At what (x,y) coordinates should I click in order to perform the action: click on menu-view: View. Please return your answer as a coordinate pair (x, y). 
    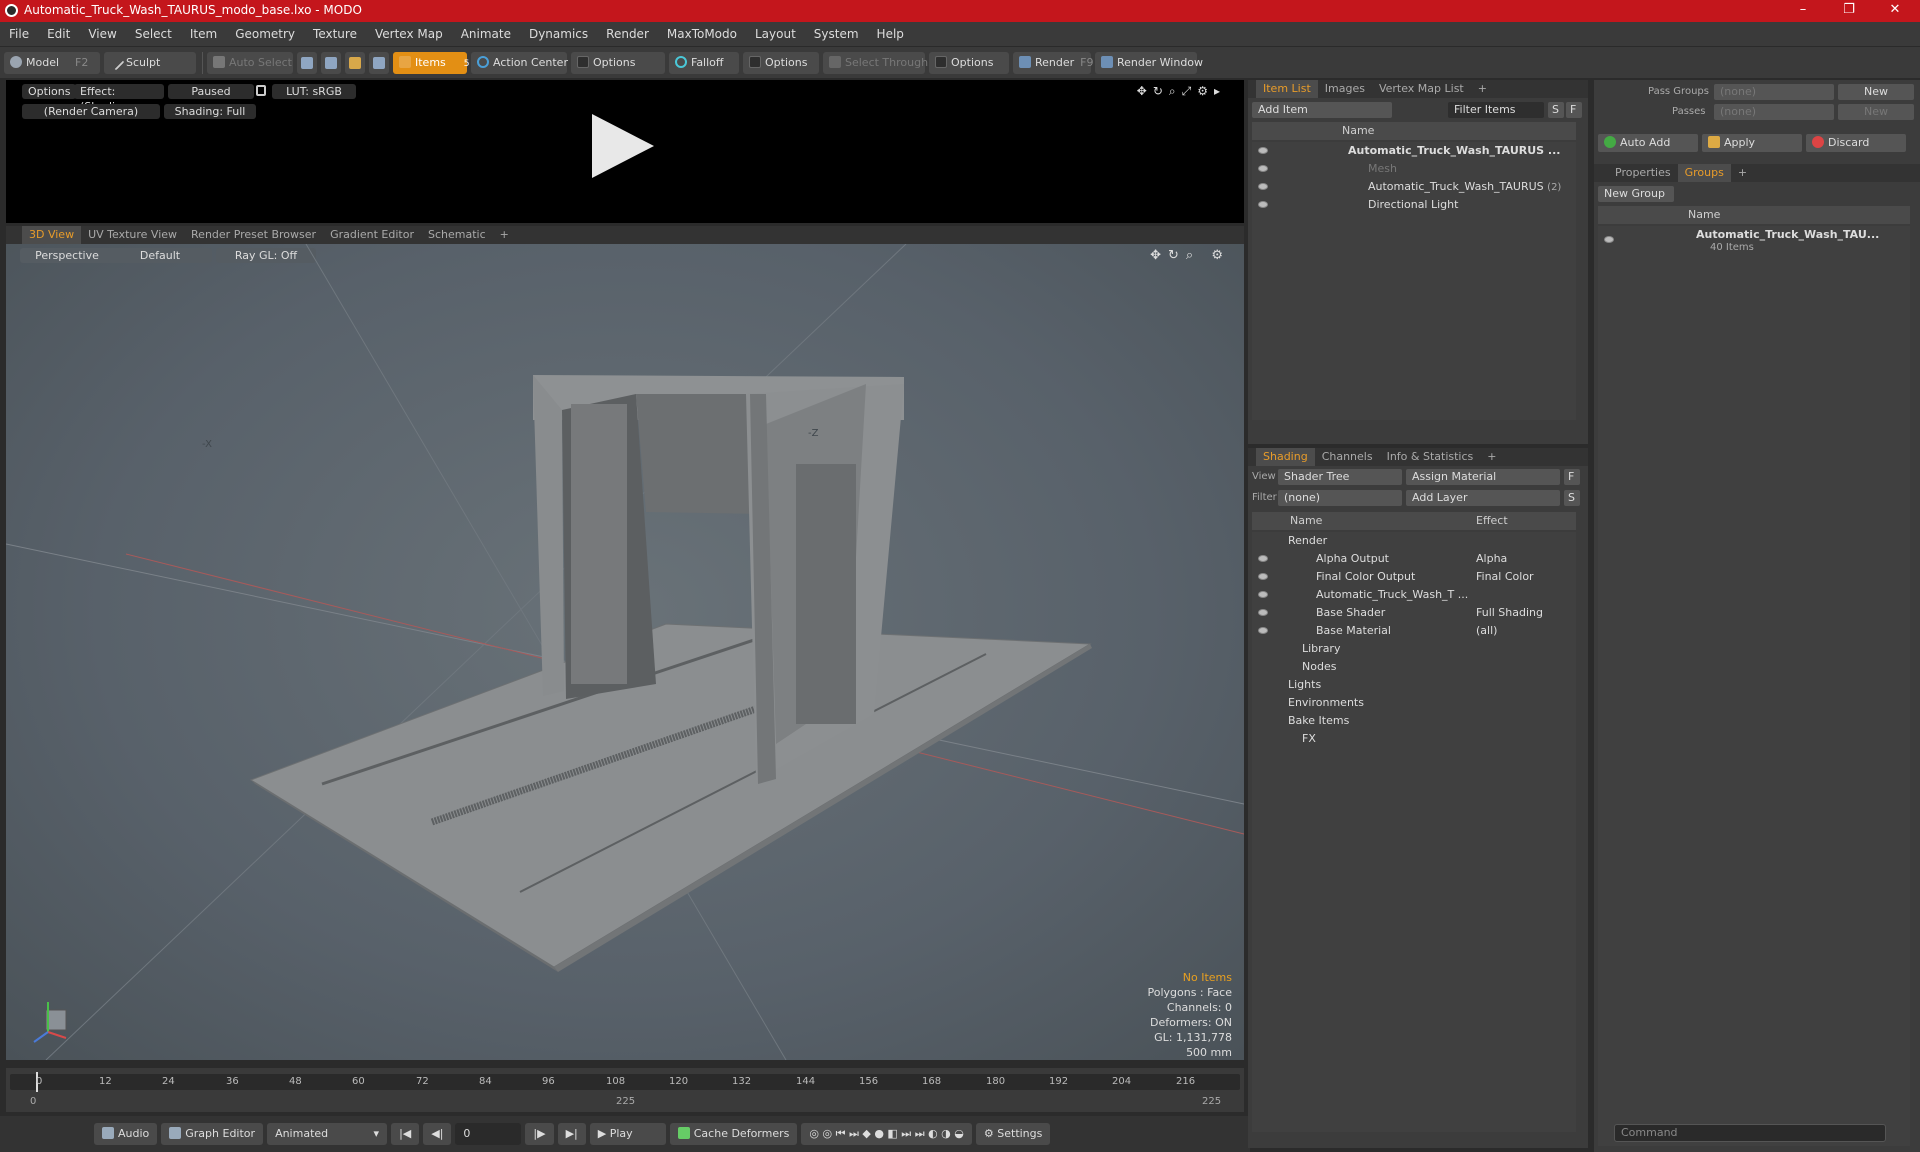
    Looking at the image, I should click on (102, 34).